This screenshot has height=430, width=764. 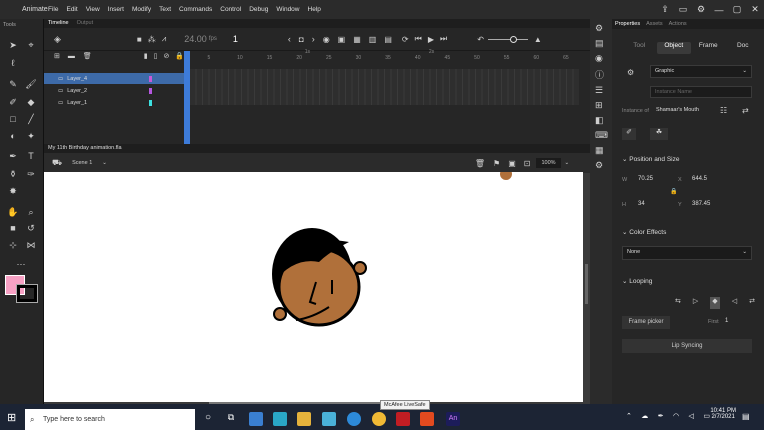 I want to click on next-keyframe-icon: ›, so click(x=313, y=39).